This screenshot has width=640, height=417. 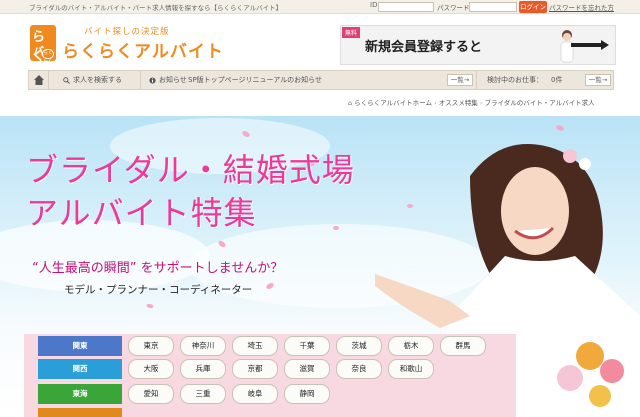 I want to click on site-logo: らく バ らくらく, so click(x=43, y=44).